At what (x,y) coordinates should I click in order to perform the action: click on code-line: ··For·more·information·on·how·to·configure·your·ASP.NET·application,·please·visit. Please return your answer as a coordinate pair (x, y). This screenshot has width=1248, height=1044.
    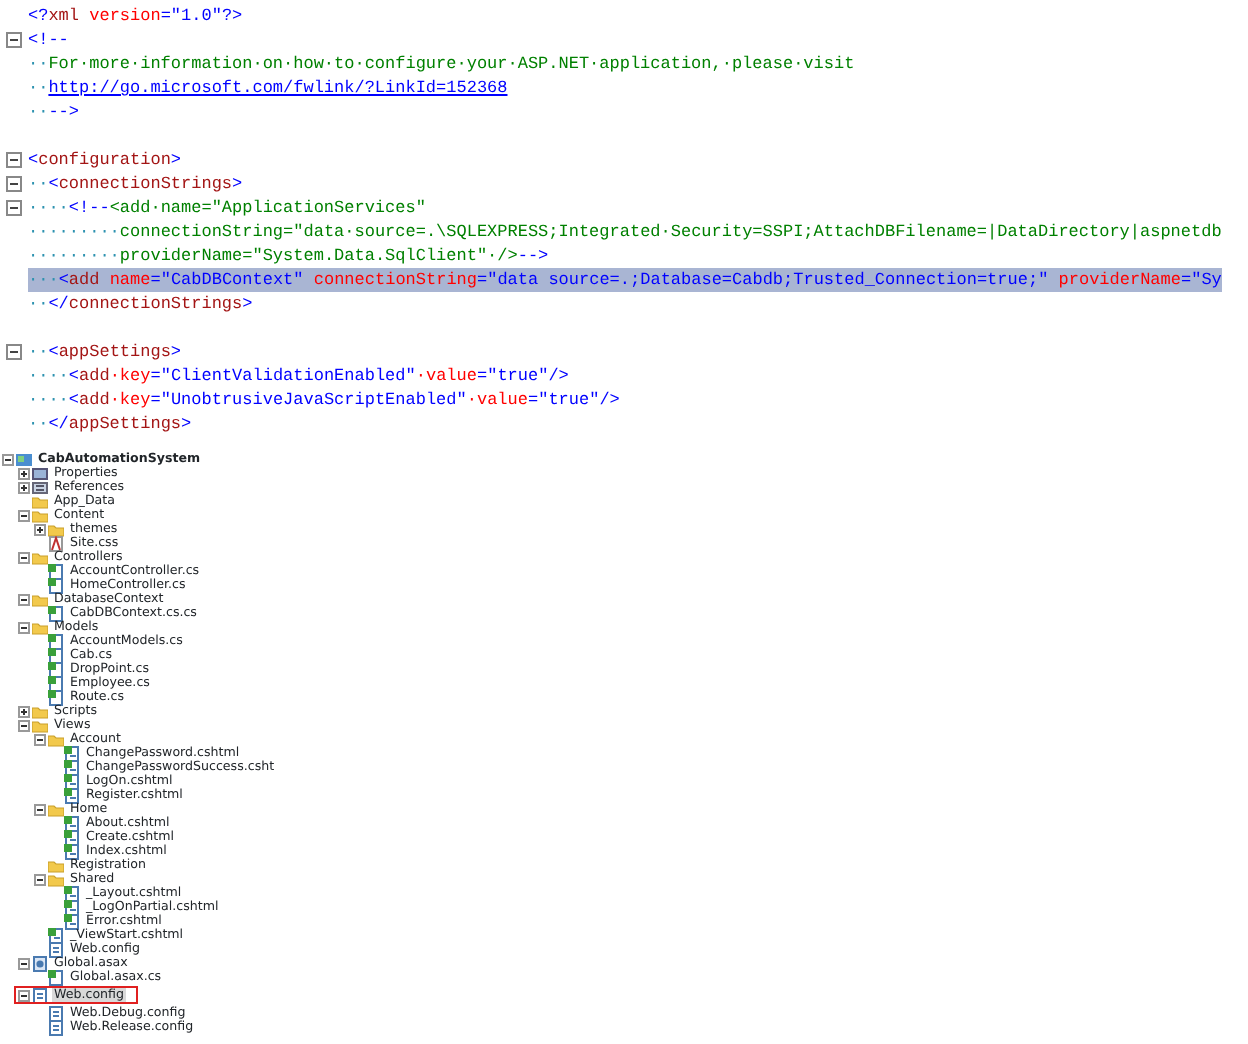
    Looking at the image, I should click on (441, 64).